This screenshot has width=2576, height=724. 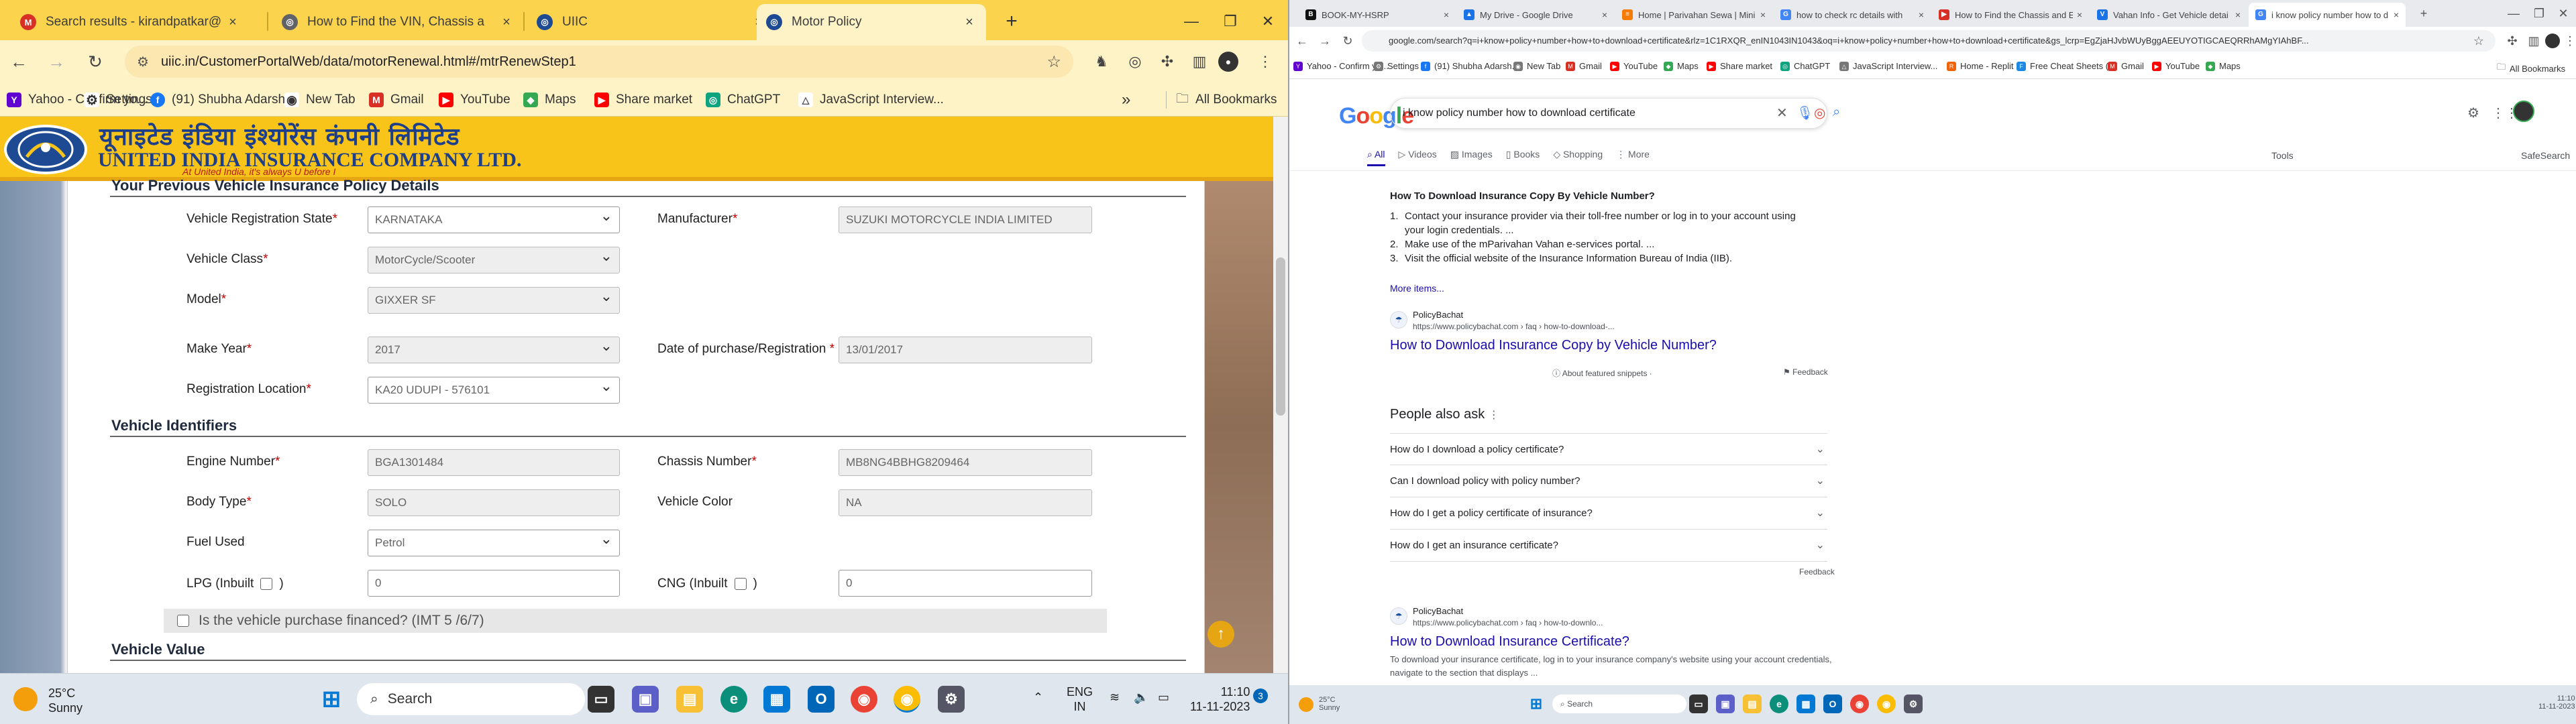 What do you see at coordinates (1804, 113) in the screenshot?
I see `mic-icon: 🎙` at bounding box center [1804, 113].